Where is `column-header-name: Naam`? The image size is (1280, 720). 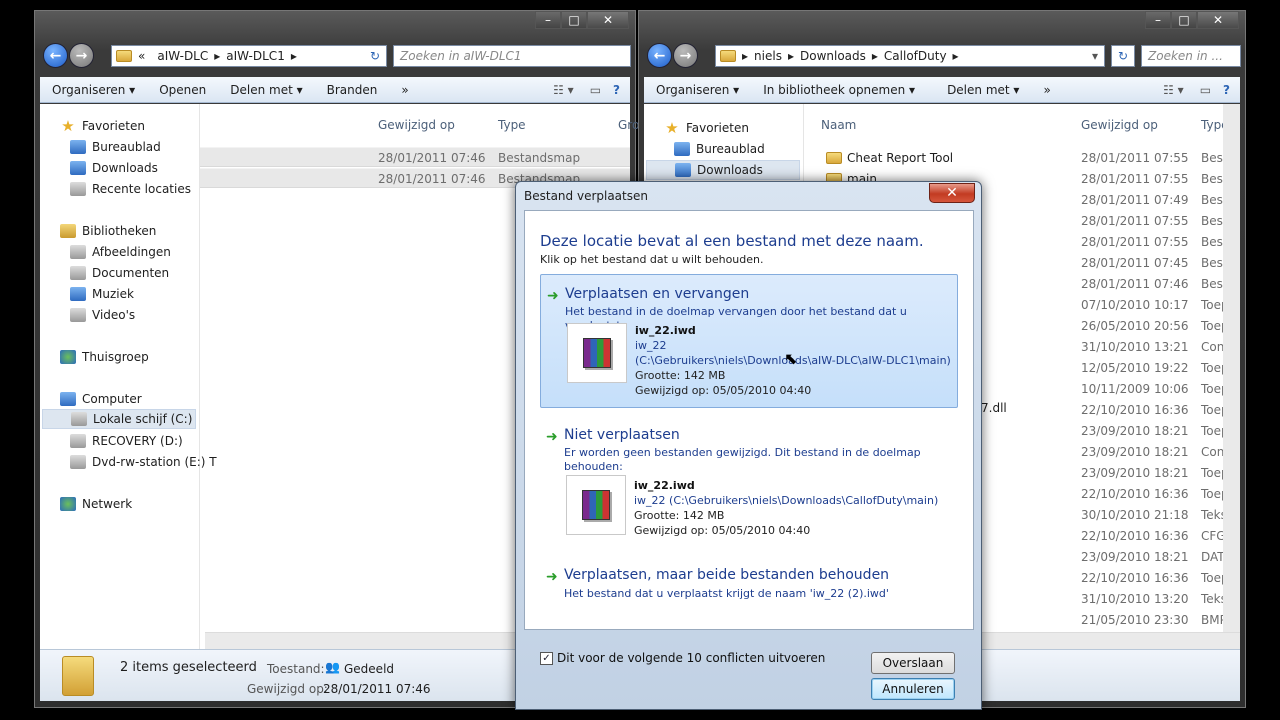 column-header-name: Naam is located at coordinates (838, 125).